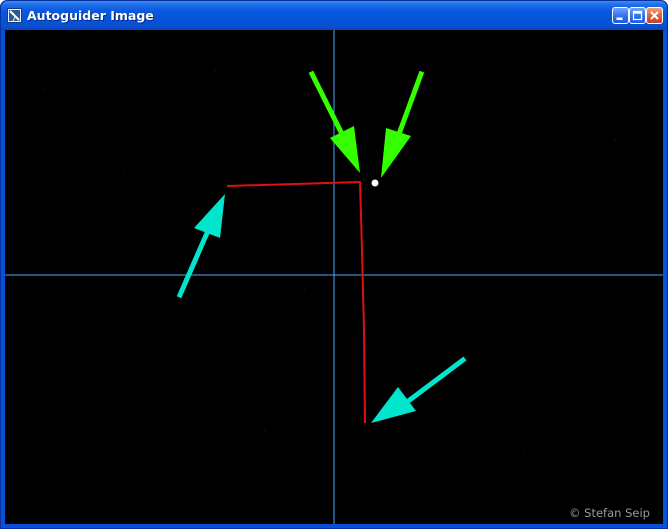 This screenshot has height=529, width=668. I want to click on maximize-icon, so click(637, 15).